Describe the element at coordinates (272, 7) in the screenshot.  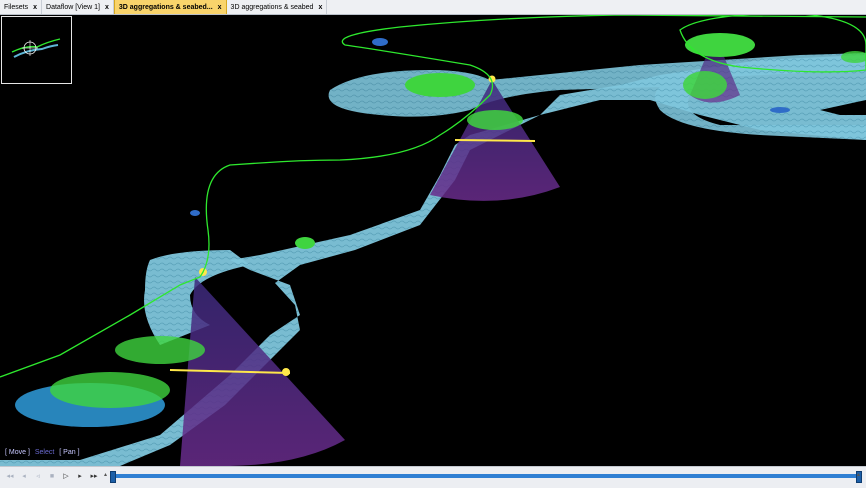
I see `tab-label: 3D aggregations & seabed` at that location.